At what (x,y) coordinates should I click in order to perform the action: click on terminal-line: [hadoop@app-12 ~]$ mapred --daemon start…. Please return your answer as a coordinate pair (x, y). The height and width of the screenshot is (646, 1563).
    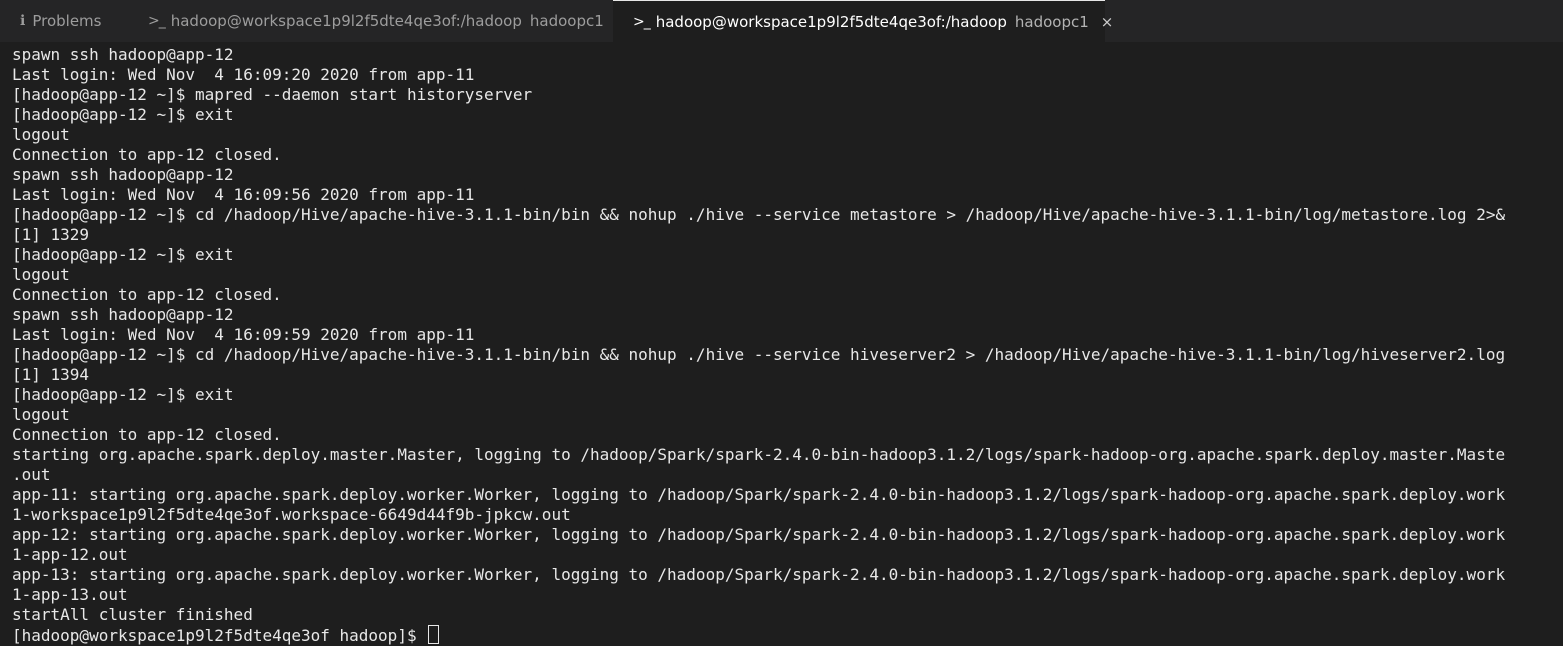
    Looking at the image, I should click on (272, 94).